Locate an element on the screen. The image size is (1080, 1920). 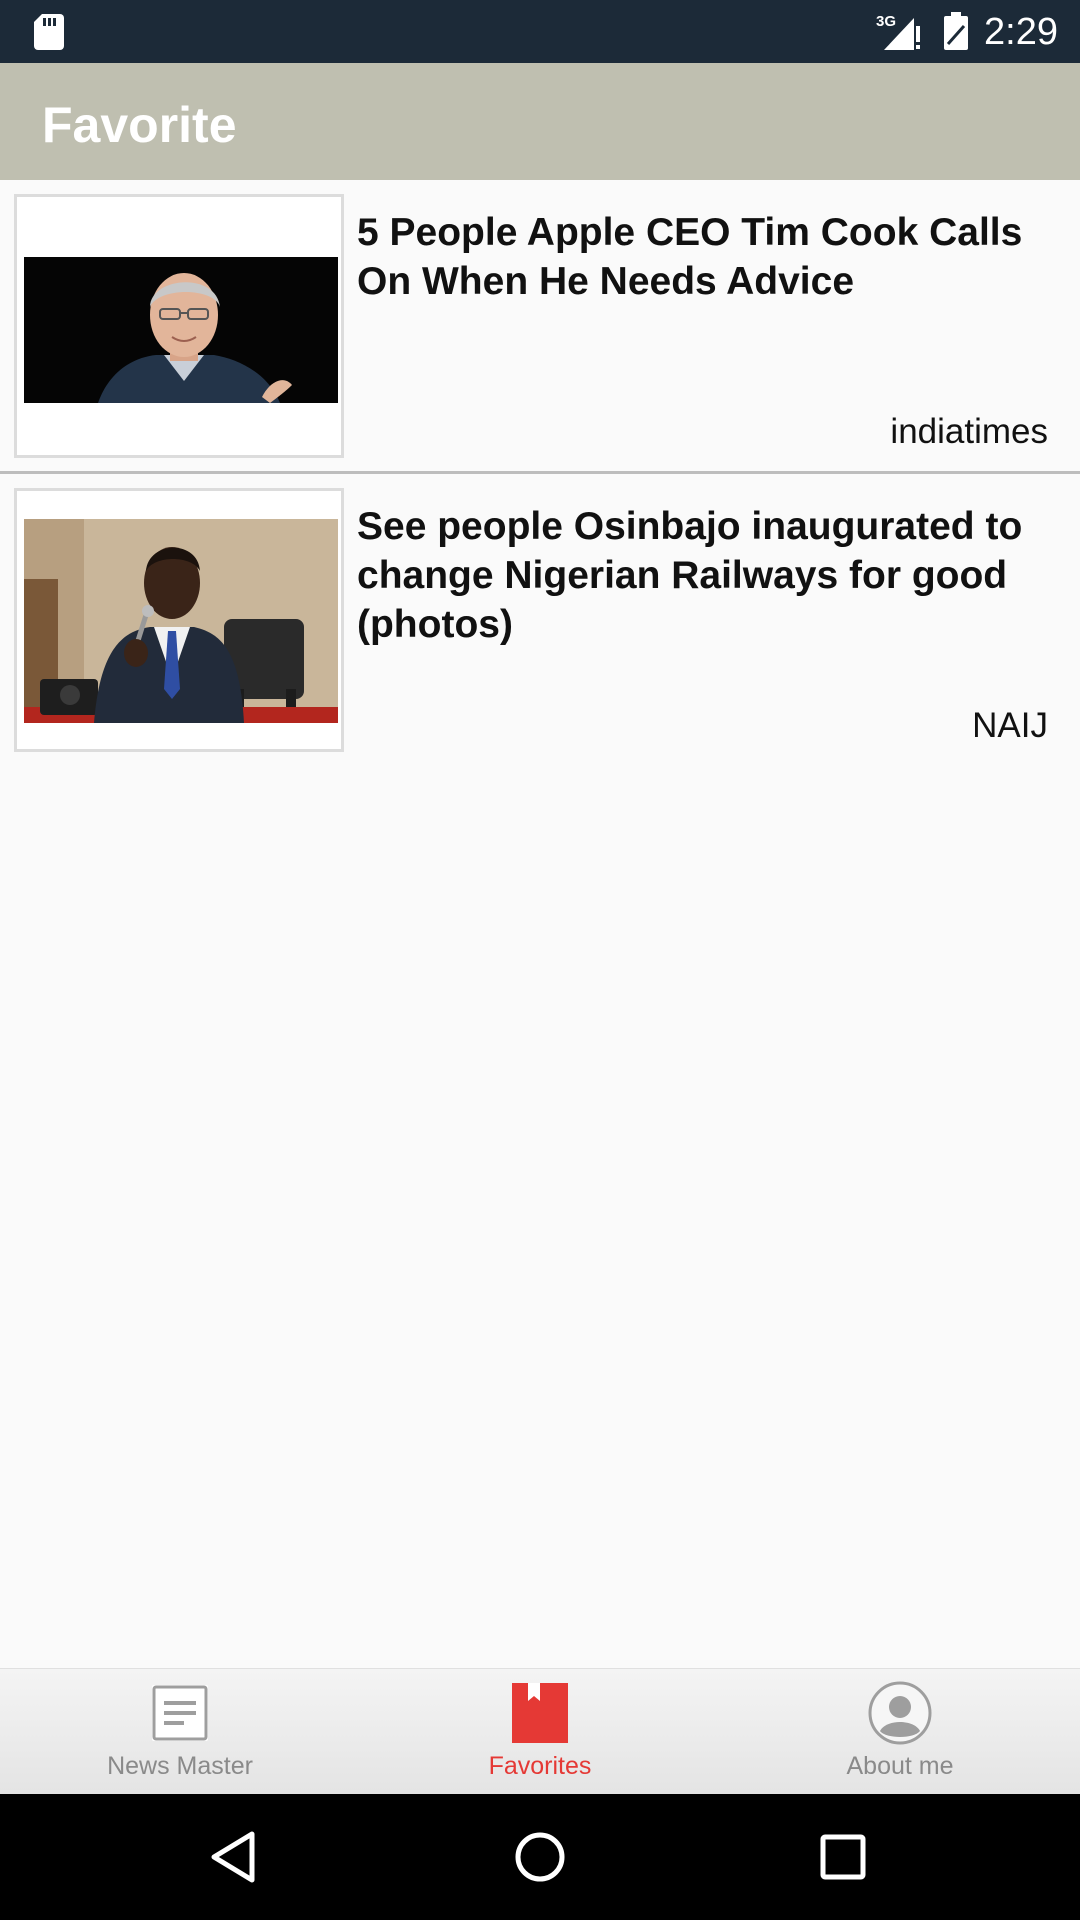
battery-icon is located at coordinates (956, 31).